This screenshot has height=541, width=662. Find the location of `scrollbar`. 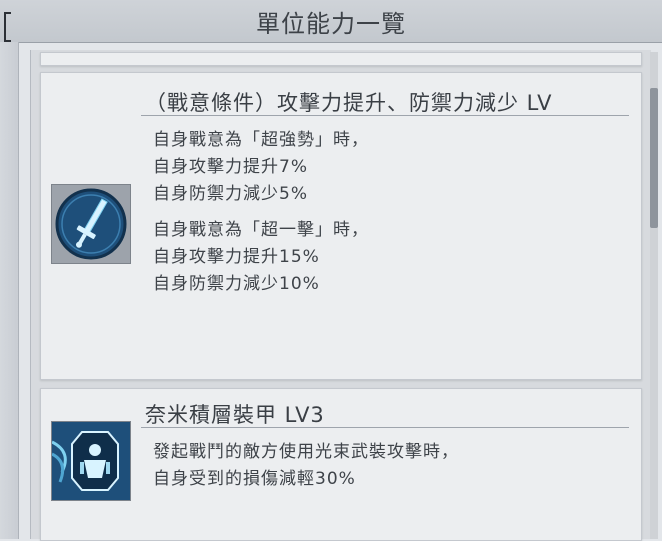

scrollbar is located at coordinates (654, 295).